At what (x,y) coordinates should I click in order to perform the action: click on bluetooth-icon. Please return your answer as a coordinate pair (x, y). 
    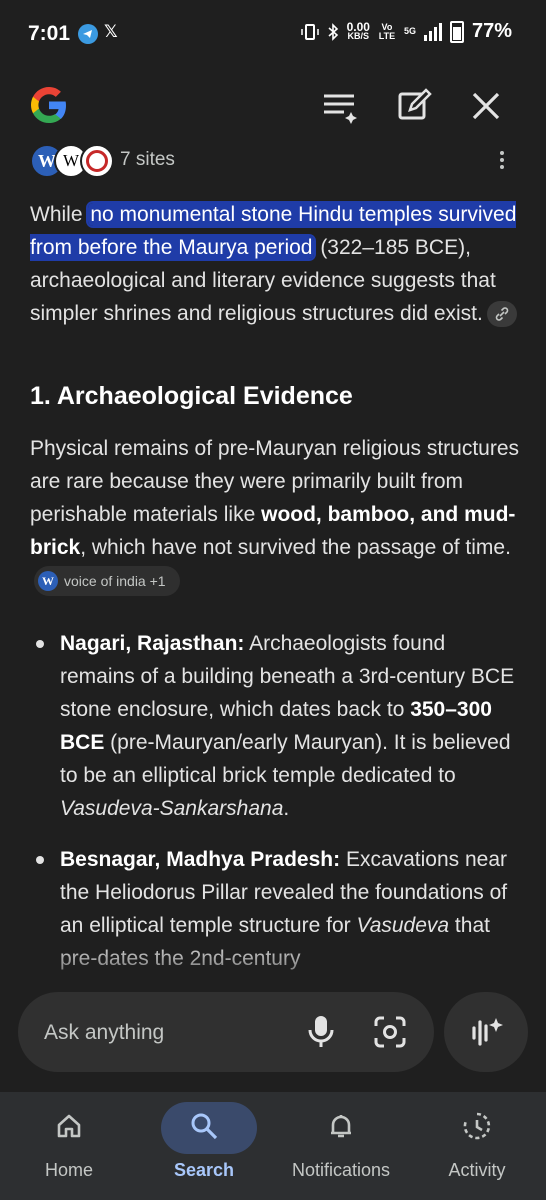
    Looking at the image, I should click on (333, 31).